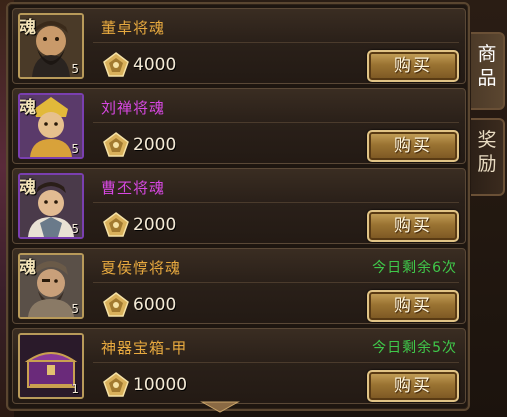 Image resolution: width=507 pixels, height=417 pixels. What do you see at coordinates (220, 407) in the screenshot?
I see `chevron-down-icon` at bounding box center [220, 407].